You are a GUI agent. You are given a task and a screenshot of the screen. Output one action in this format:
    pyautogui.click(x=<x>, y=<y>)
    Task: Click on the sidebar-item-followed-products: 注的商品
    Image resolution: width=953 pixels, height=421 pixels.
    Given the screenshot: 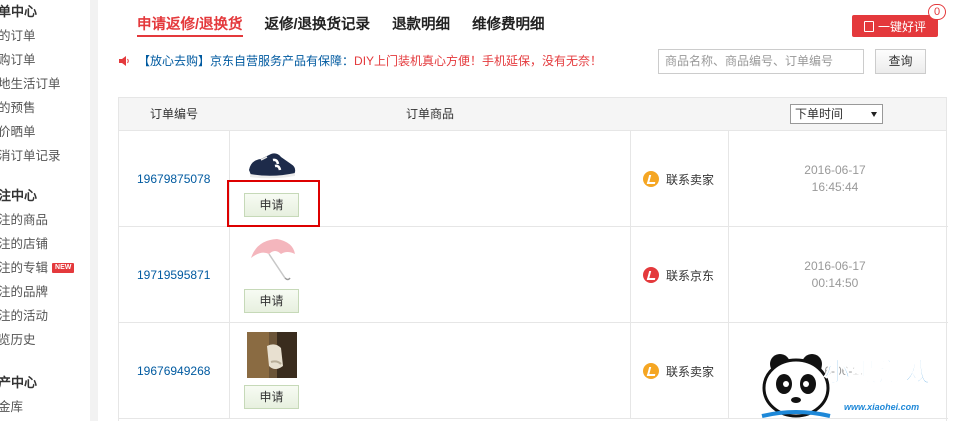 What is the action you would take?
    pyautogui.click(x=37, y=220)
    